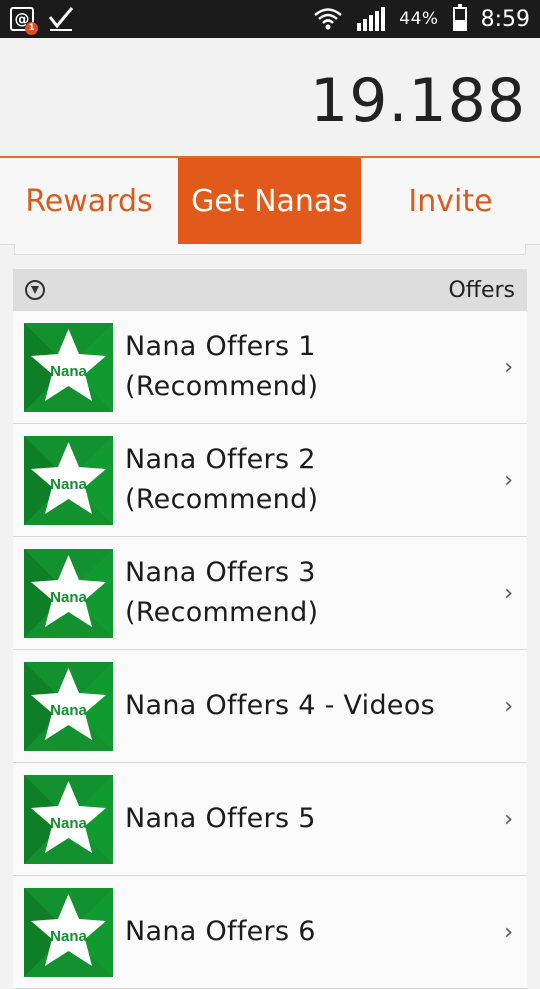 This screenshot has width=540, height=989. I want to click on offer-title: Nana Offers 5, so click(220, 818).